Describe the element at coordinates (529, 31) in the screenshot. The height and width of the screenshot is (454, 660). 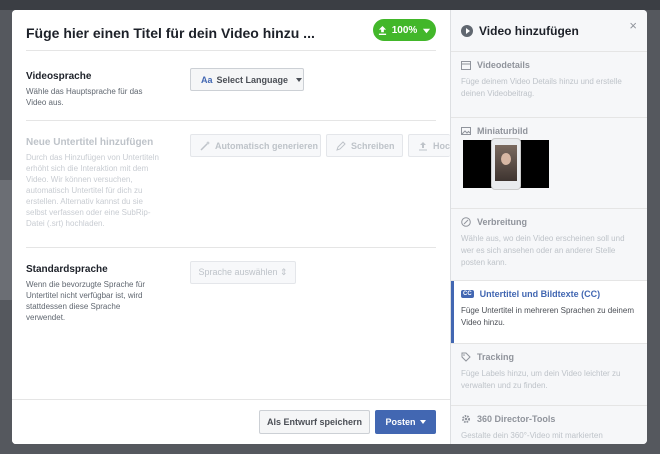
I see `sidebar-title: Video hinzufügen` at that location.